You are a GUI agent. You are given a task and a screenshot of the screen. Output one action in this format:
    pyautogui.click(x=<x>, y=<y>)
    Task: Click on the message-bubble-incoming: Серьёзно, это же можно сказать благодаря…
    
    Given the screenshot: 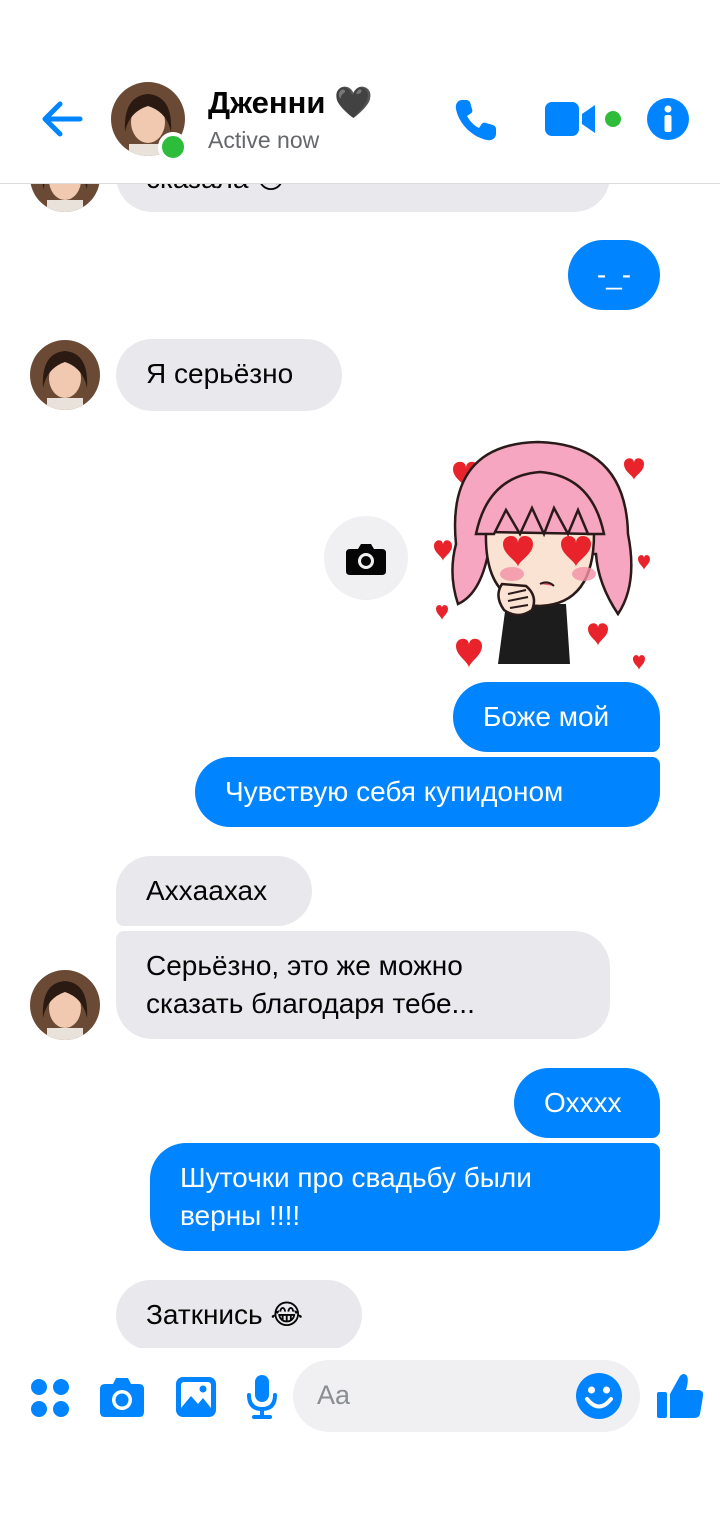 What is the action you would take?
    pyautogui.click(x=363, y=985)
    